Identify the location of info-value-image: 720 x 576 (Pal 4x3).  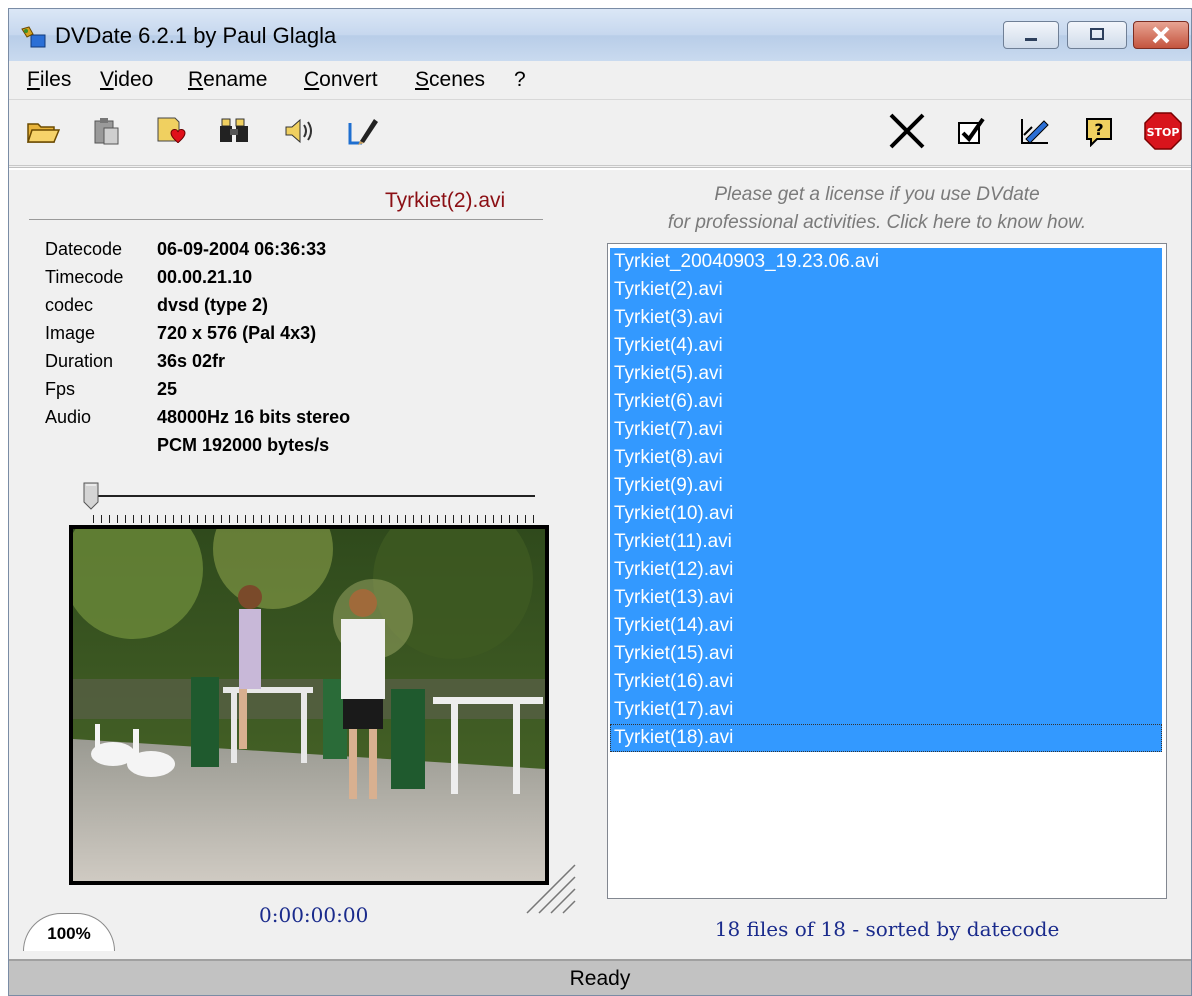
(237, 333).